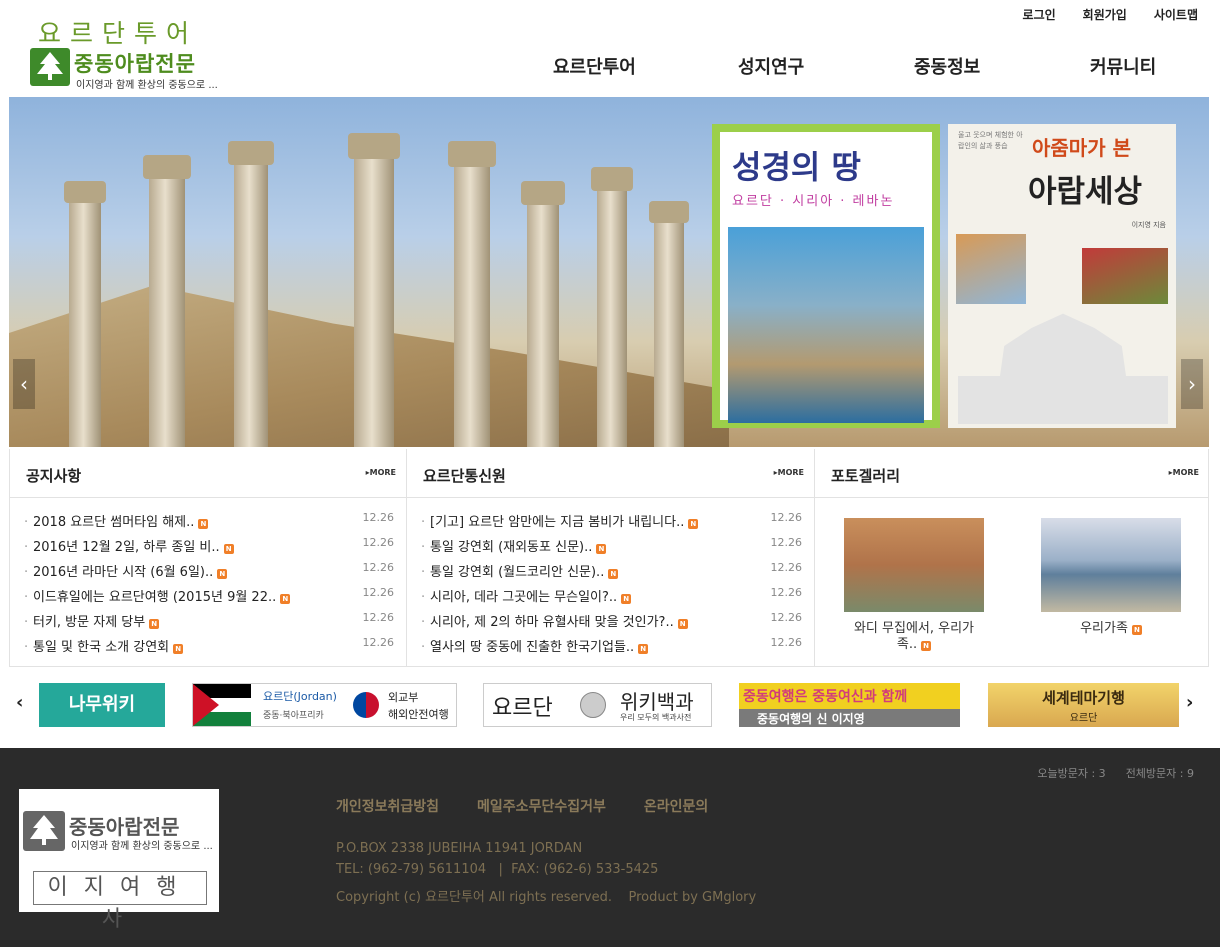 The width and height of the screenshot is (1220, 947). What do you see at coordinates (1105, 14) in the screenshot?
I see `signup-link: 회원가입` at bounding box center [1105, 14].